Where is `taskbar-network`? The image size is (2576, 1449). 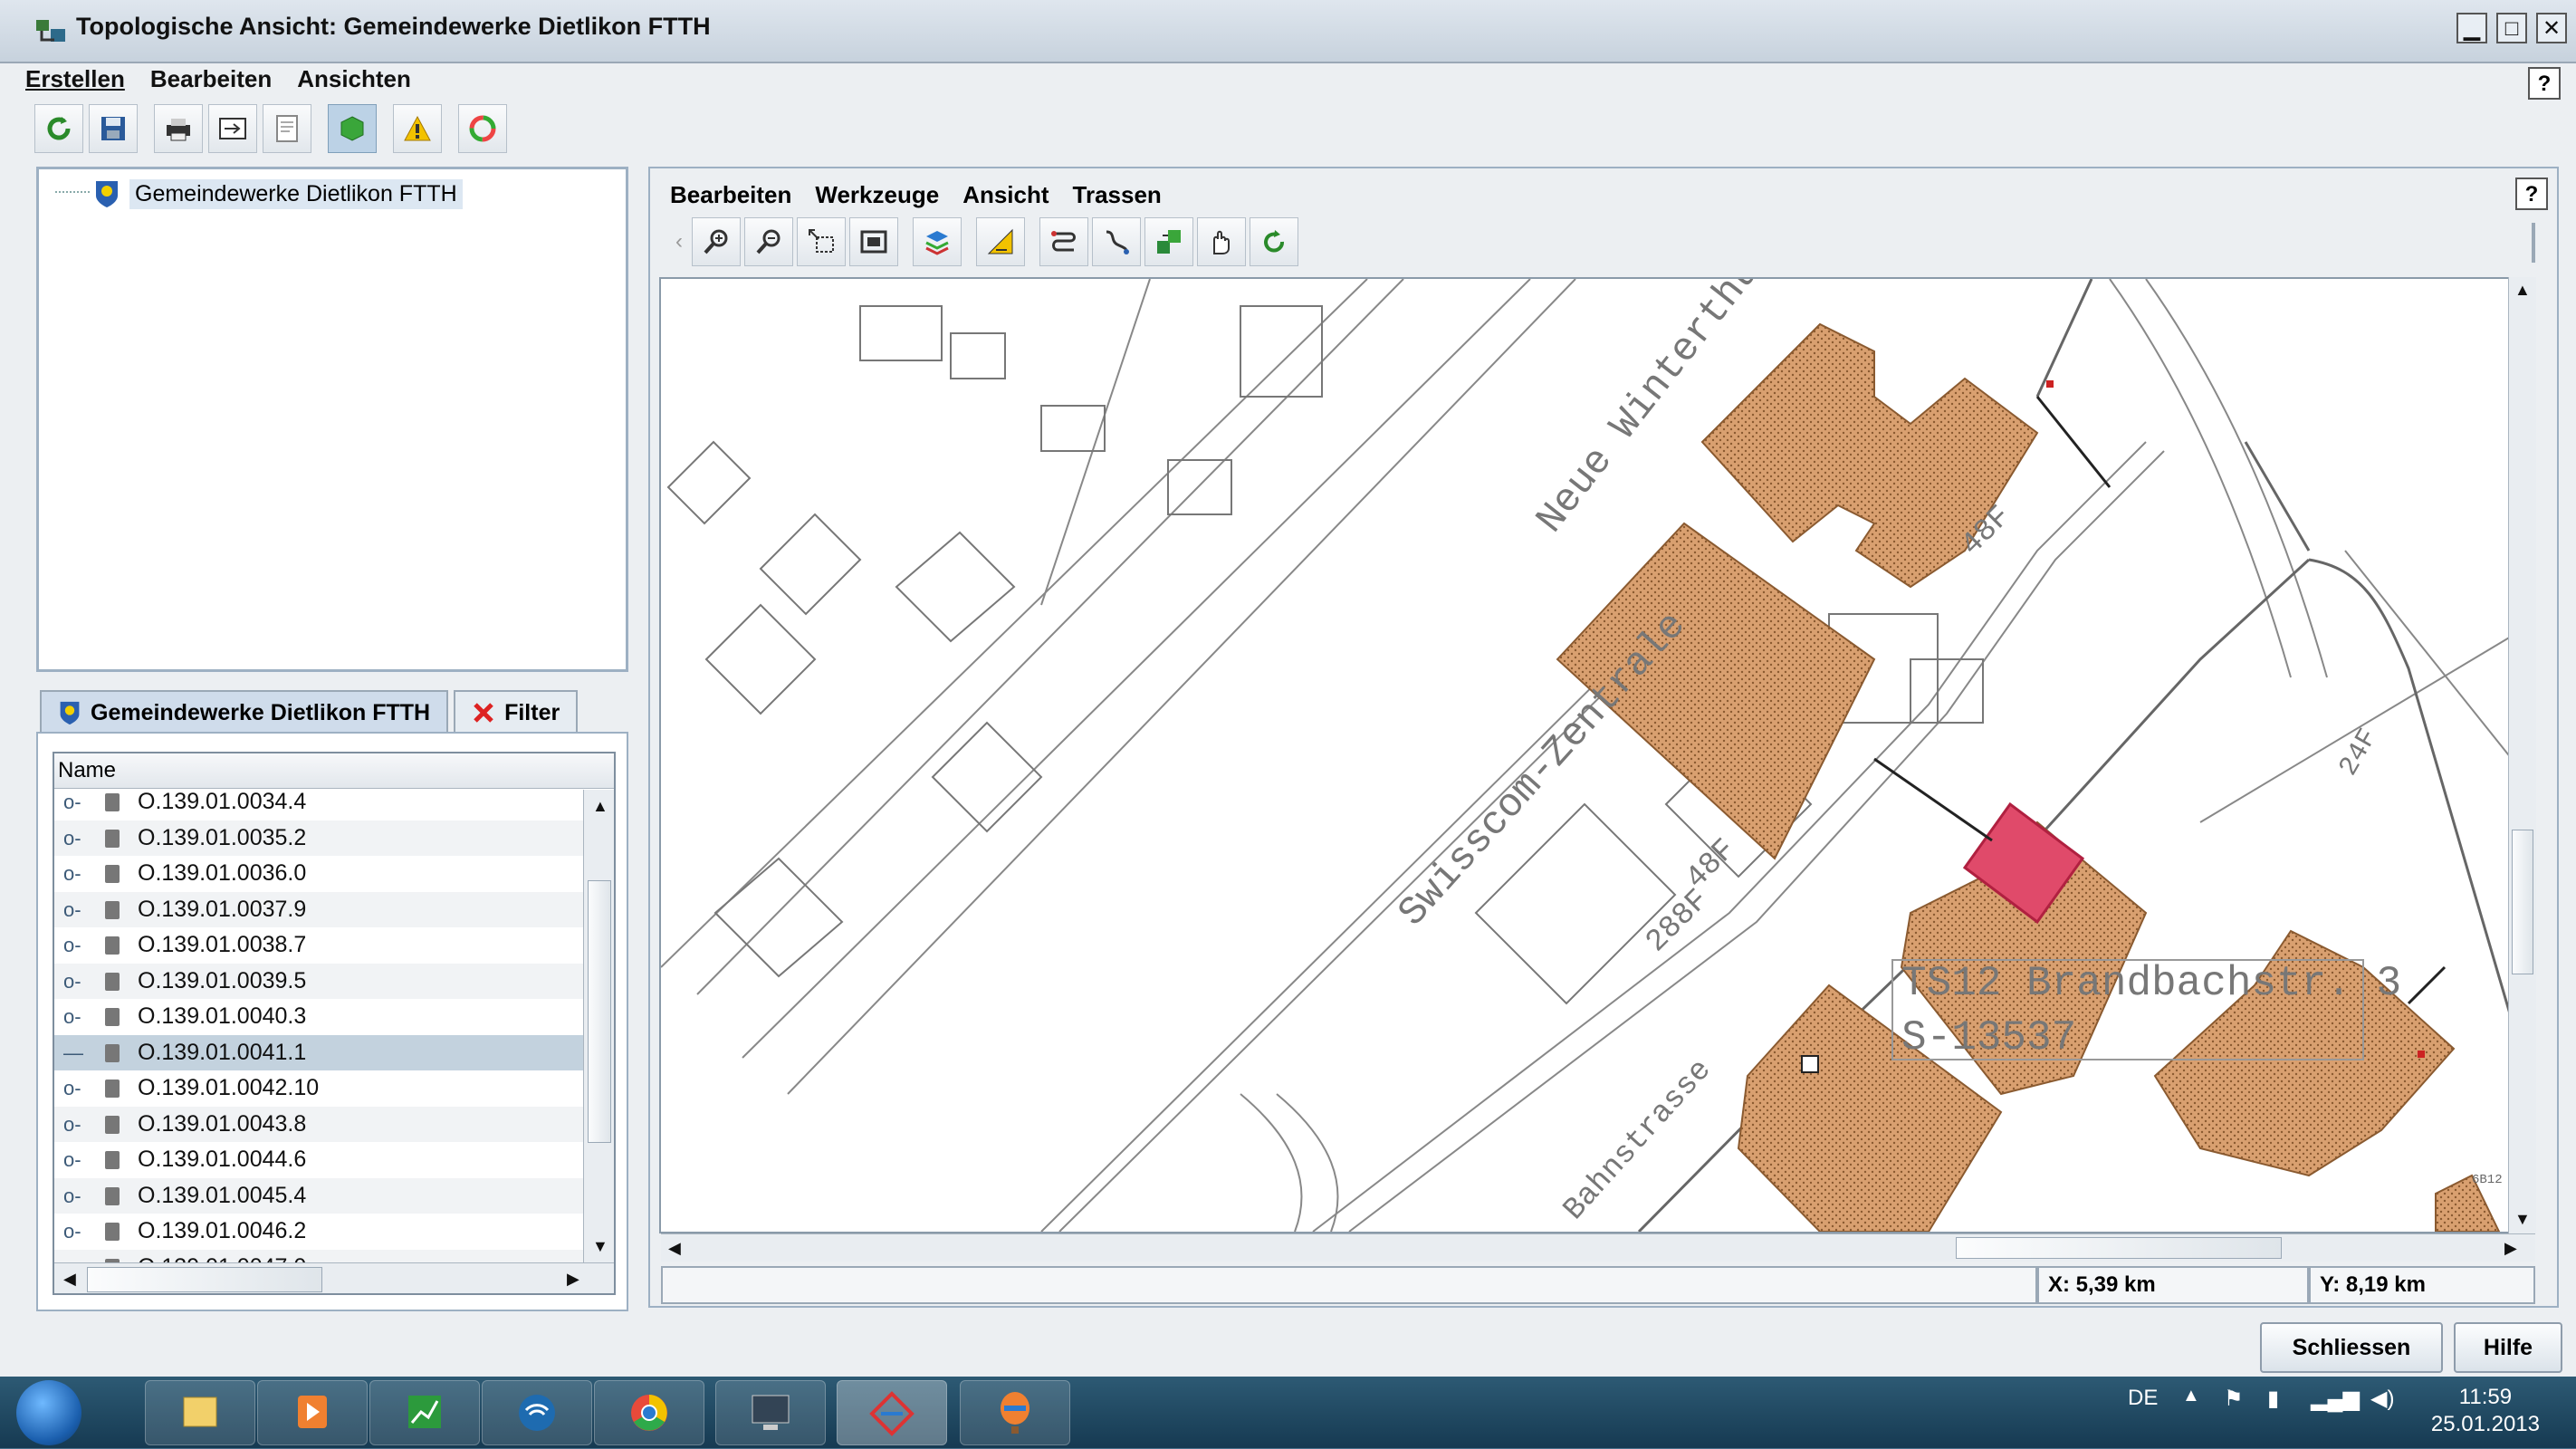
taskbar-network is located at coordinates (537, 1412).